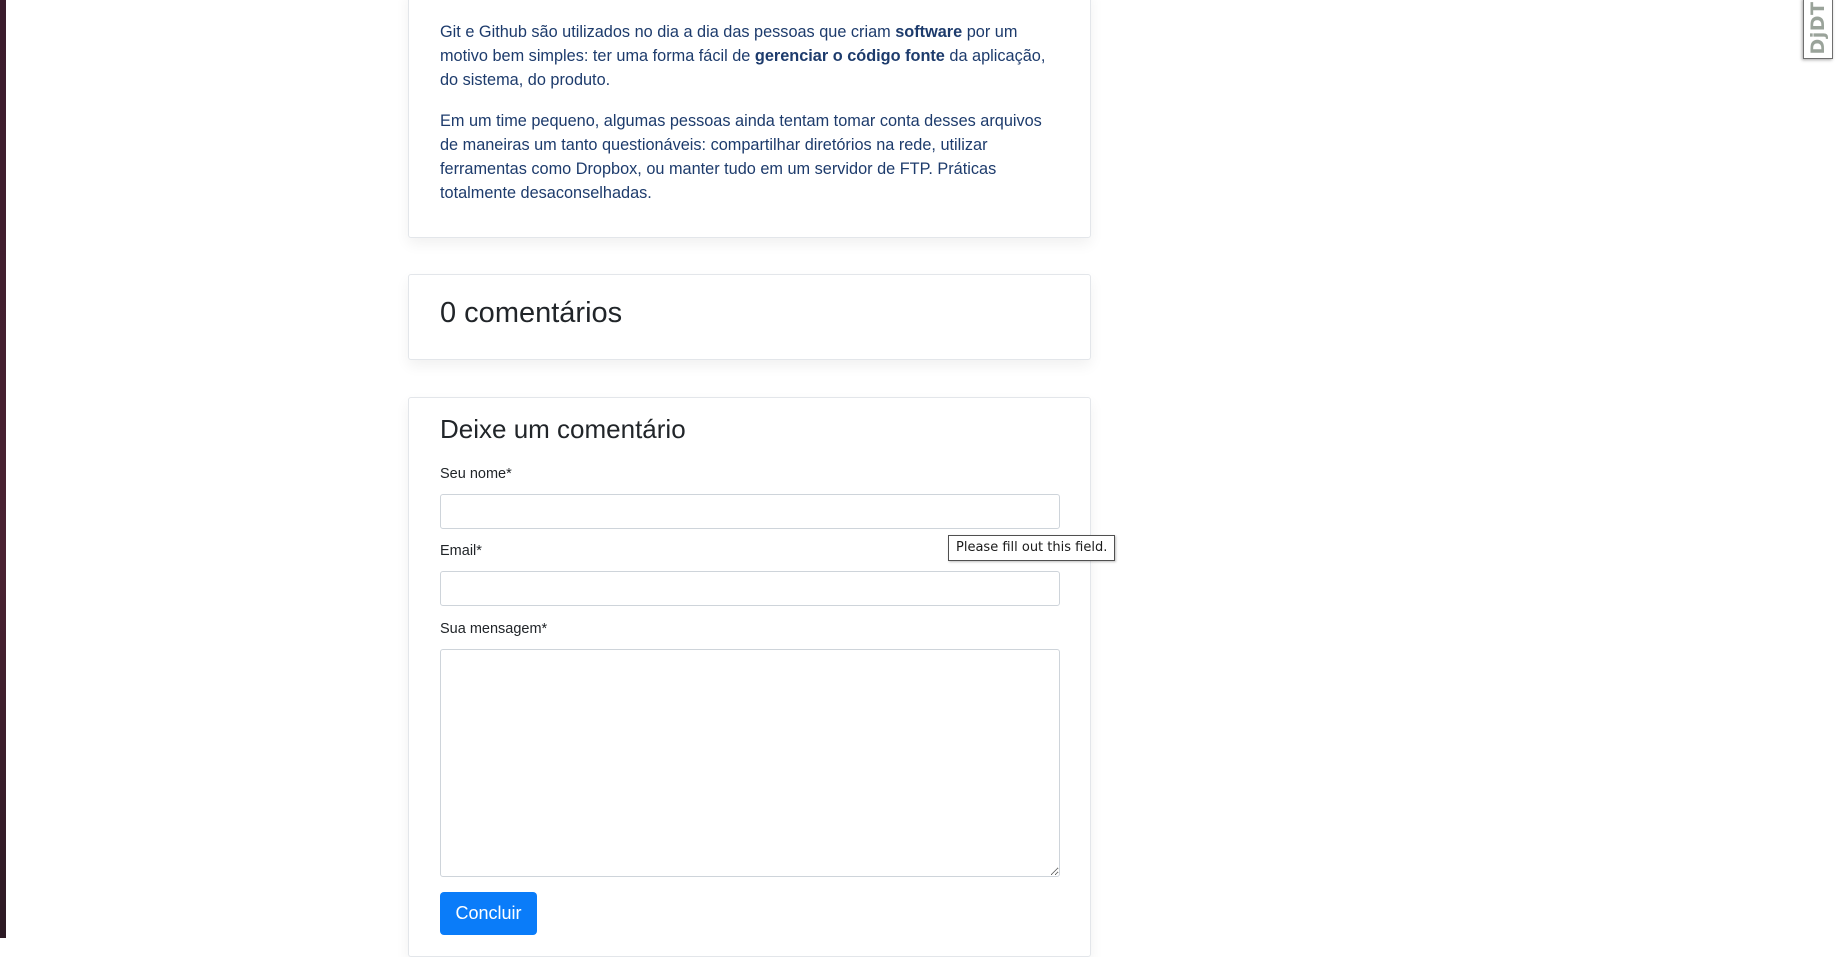 This screenshot has width=1836, height=957. What do you see at coordinates (531, 313) in the screenshot?
I see `comments-count-heading: 0 comentários` at bounding box center [531, 313].